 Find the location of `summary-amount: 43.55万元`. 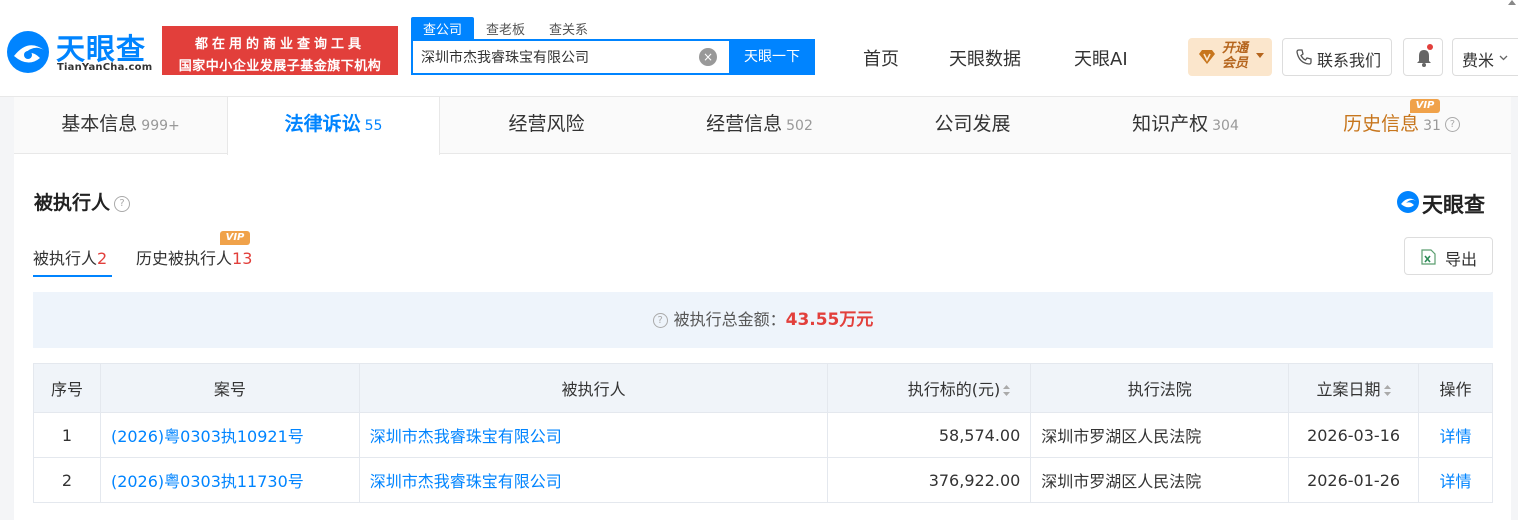

summary-amount: 43.55万元 is located at coordinates (829, 320).